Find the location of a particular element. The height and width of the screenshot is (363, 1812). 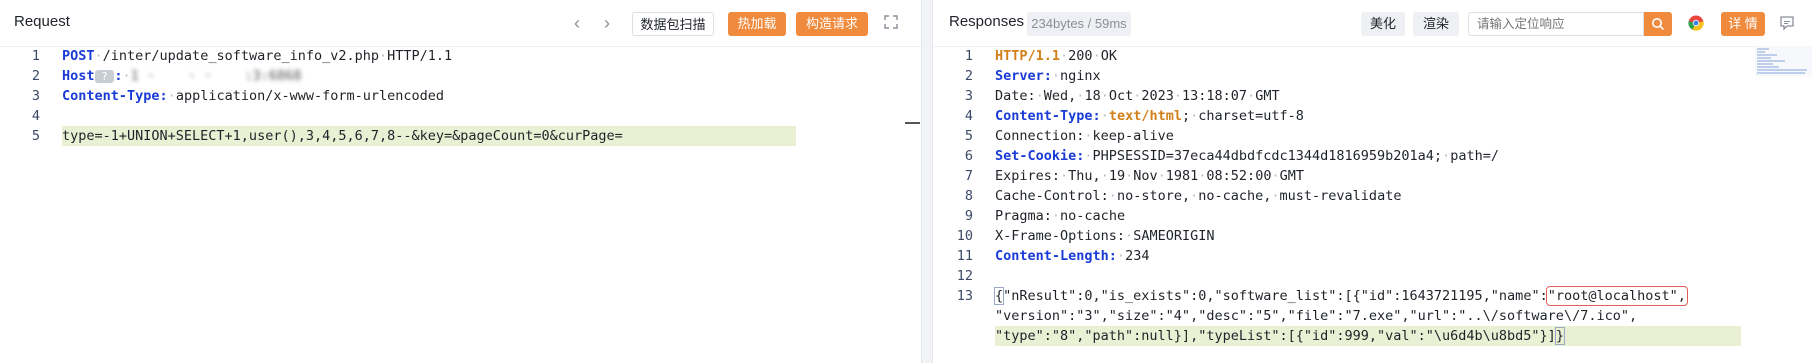

code-token: Set-Cookie: is located at coordinates (1040, 156).